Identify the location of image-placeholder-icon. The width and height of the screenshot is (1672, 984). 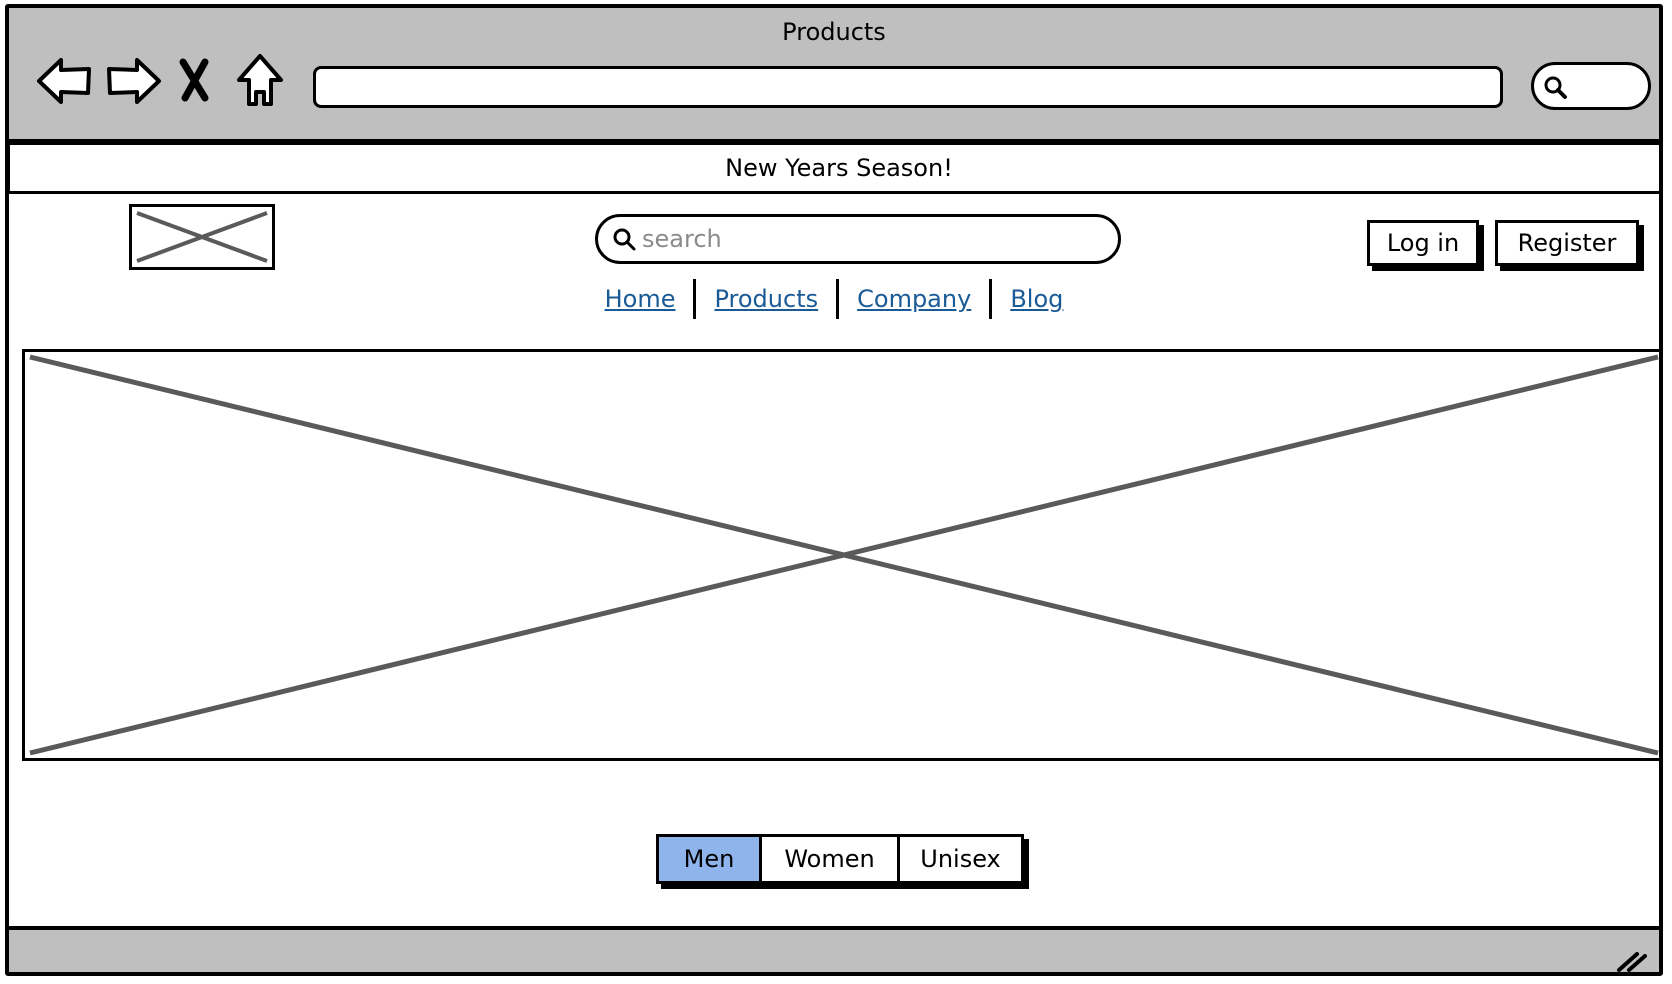
(202, 237).